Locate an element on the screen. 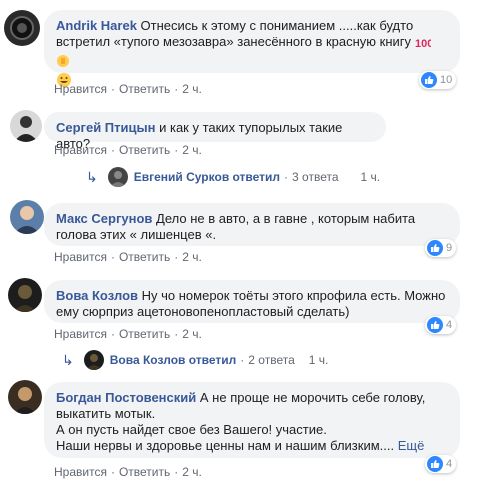  reply-author: Вова Козлов ответил is located at coordinates (173, 360).